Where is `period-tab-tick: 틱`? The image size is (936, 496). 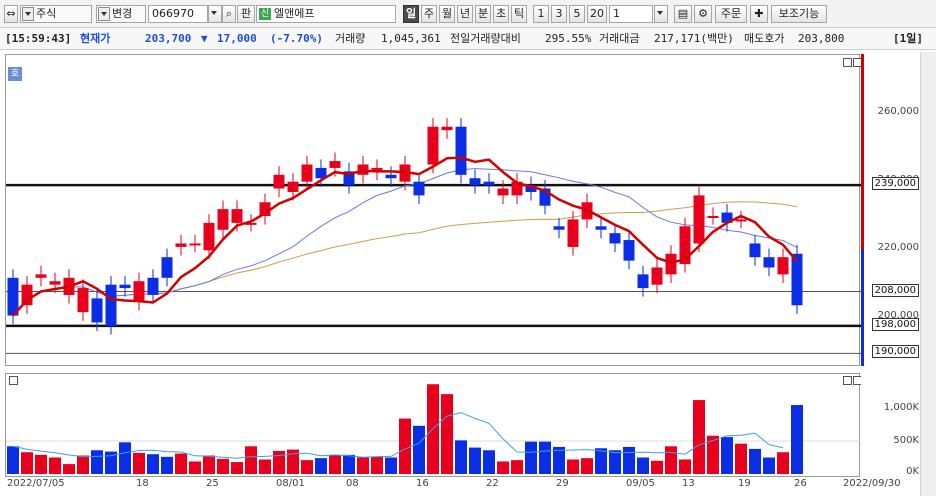 period-tab-tick: 틱 is located at coordinates (519, 14).